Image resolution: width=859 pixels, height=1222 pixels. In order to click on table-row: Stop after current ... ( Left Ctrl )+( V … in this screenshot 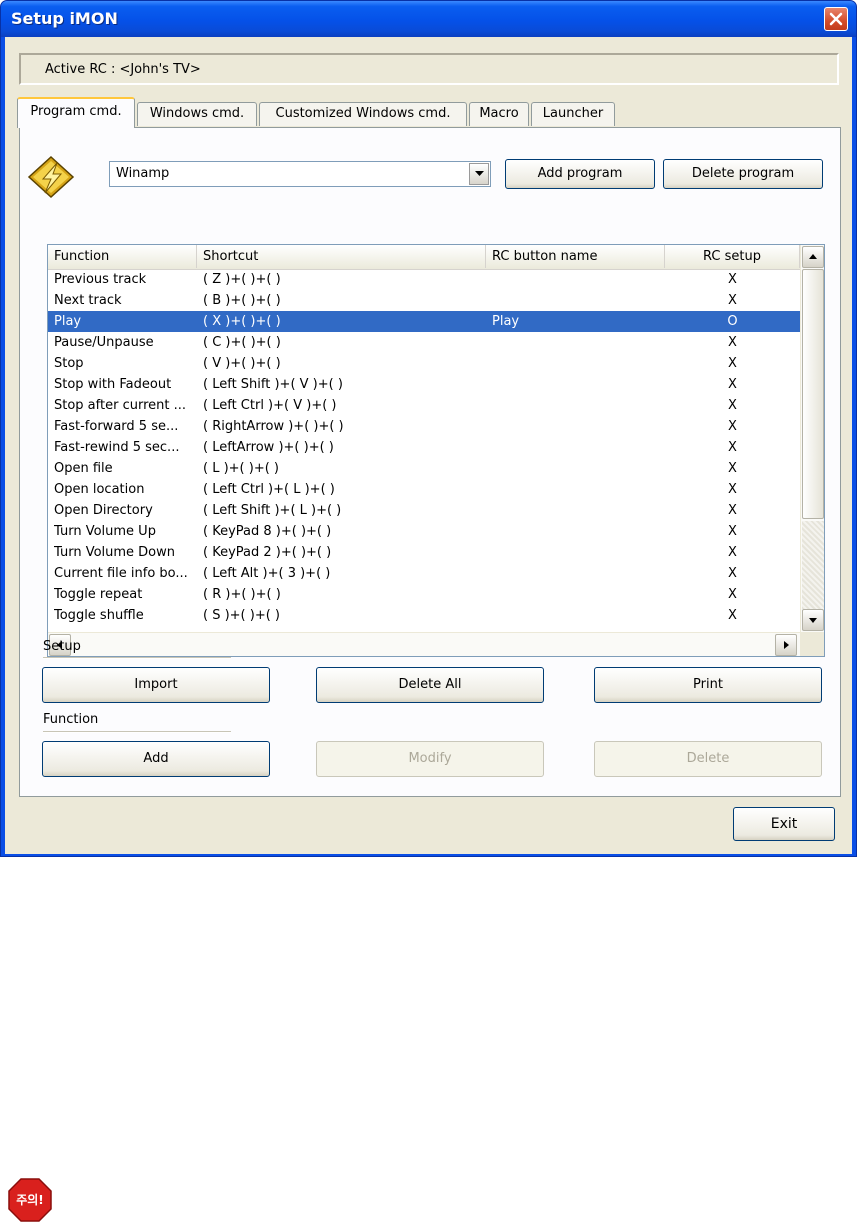, I will do `click(424, 405)`.